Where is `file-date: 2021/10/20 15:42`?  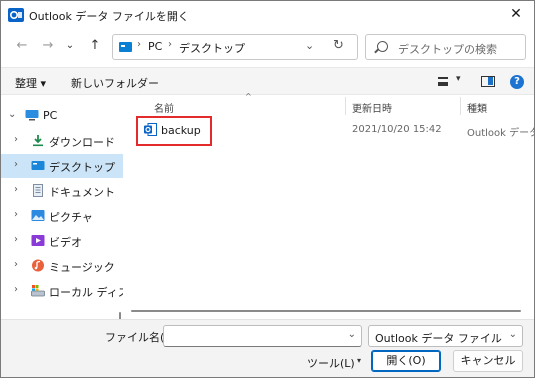 file-date: 2021/10/20 15:42 is located at coordinates (397, 129).